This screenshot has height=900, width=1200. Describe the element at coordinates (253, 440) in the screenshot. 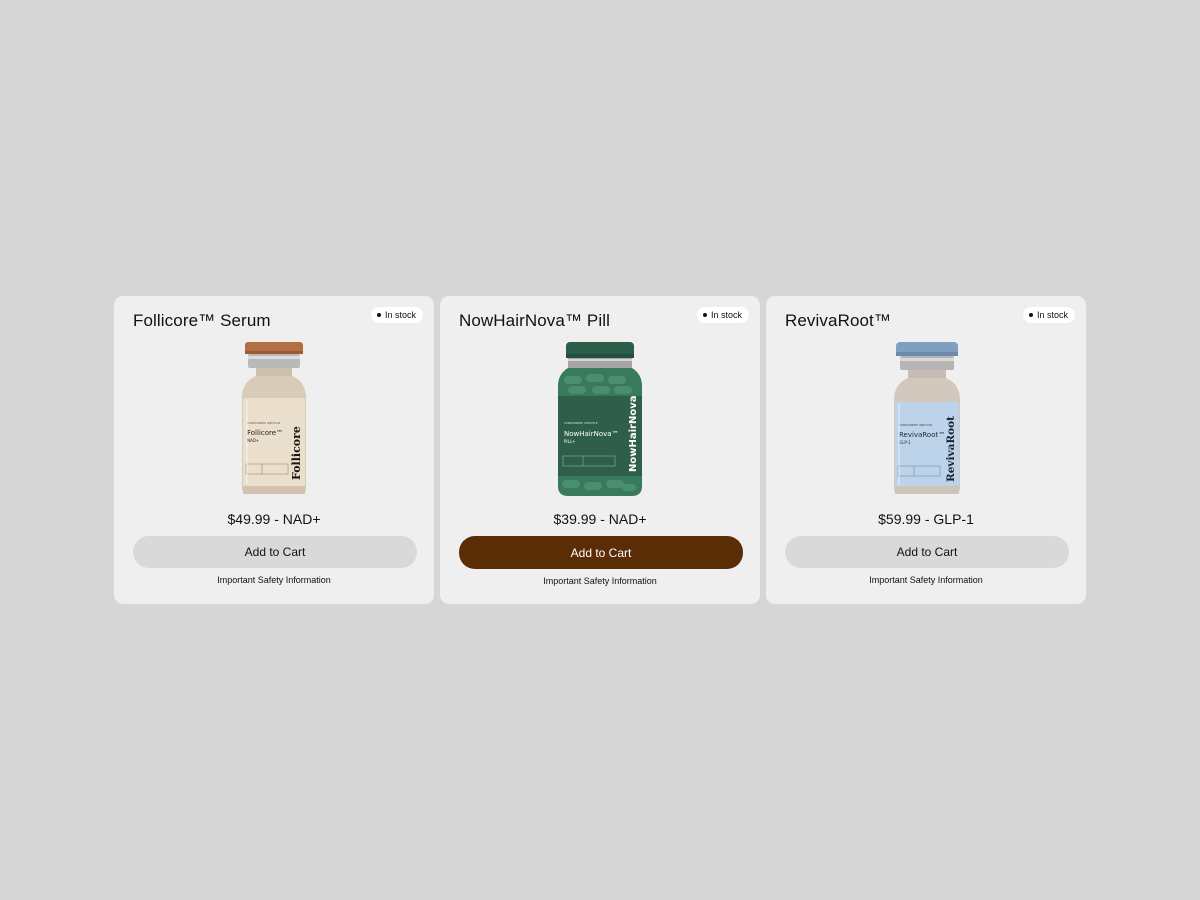

I see `label-sub-text: NAD+` at that location.